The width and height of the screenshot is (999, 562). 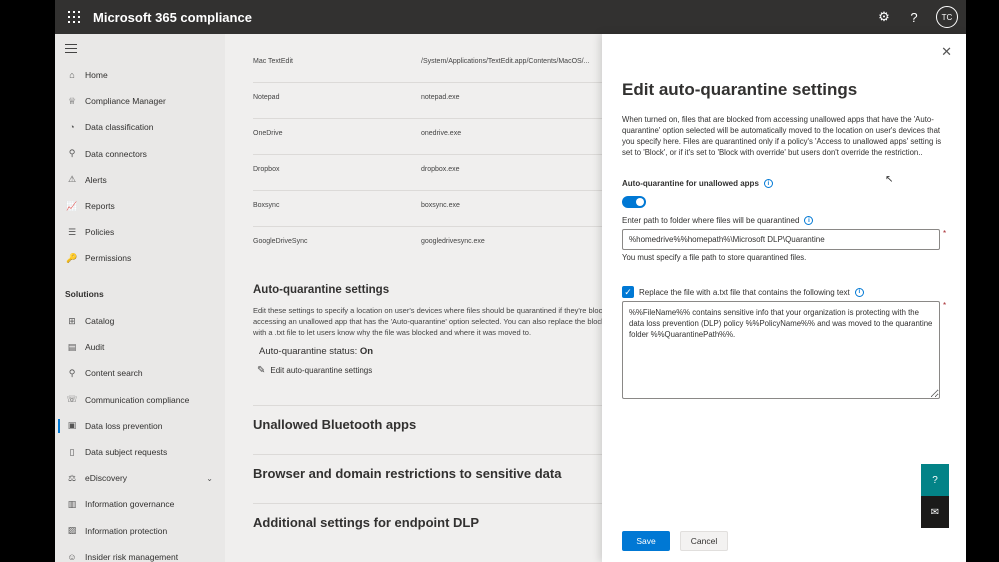 I want to click on nav-insider-risk-management-icon: ☺, so click(x=72, y=556).